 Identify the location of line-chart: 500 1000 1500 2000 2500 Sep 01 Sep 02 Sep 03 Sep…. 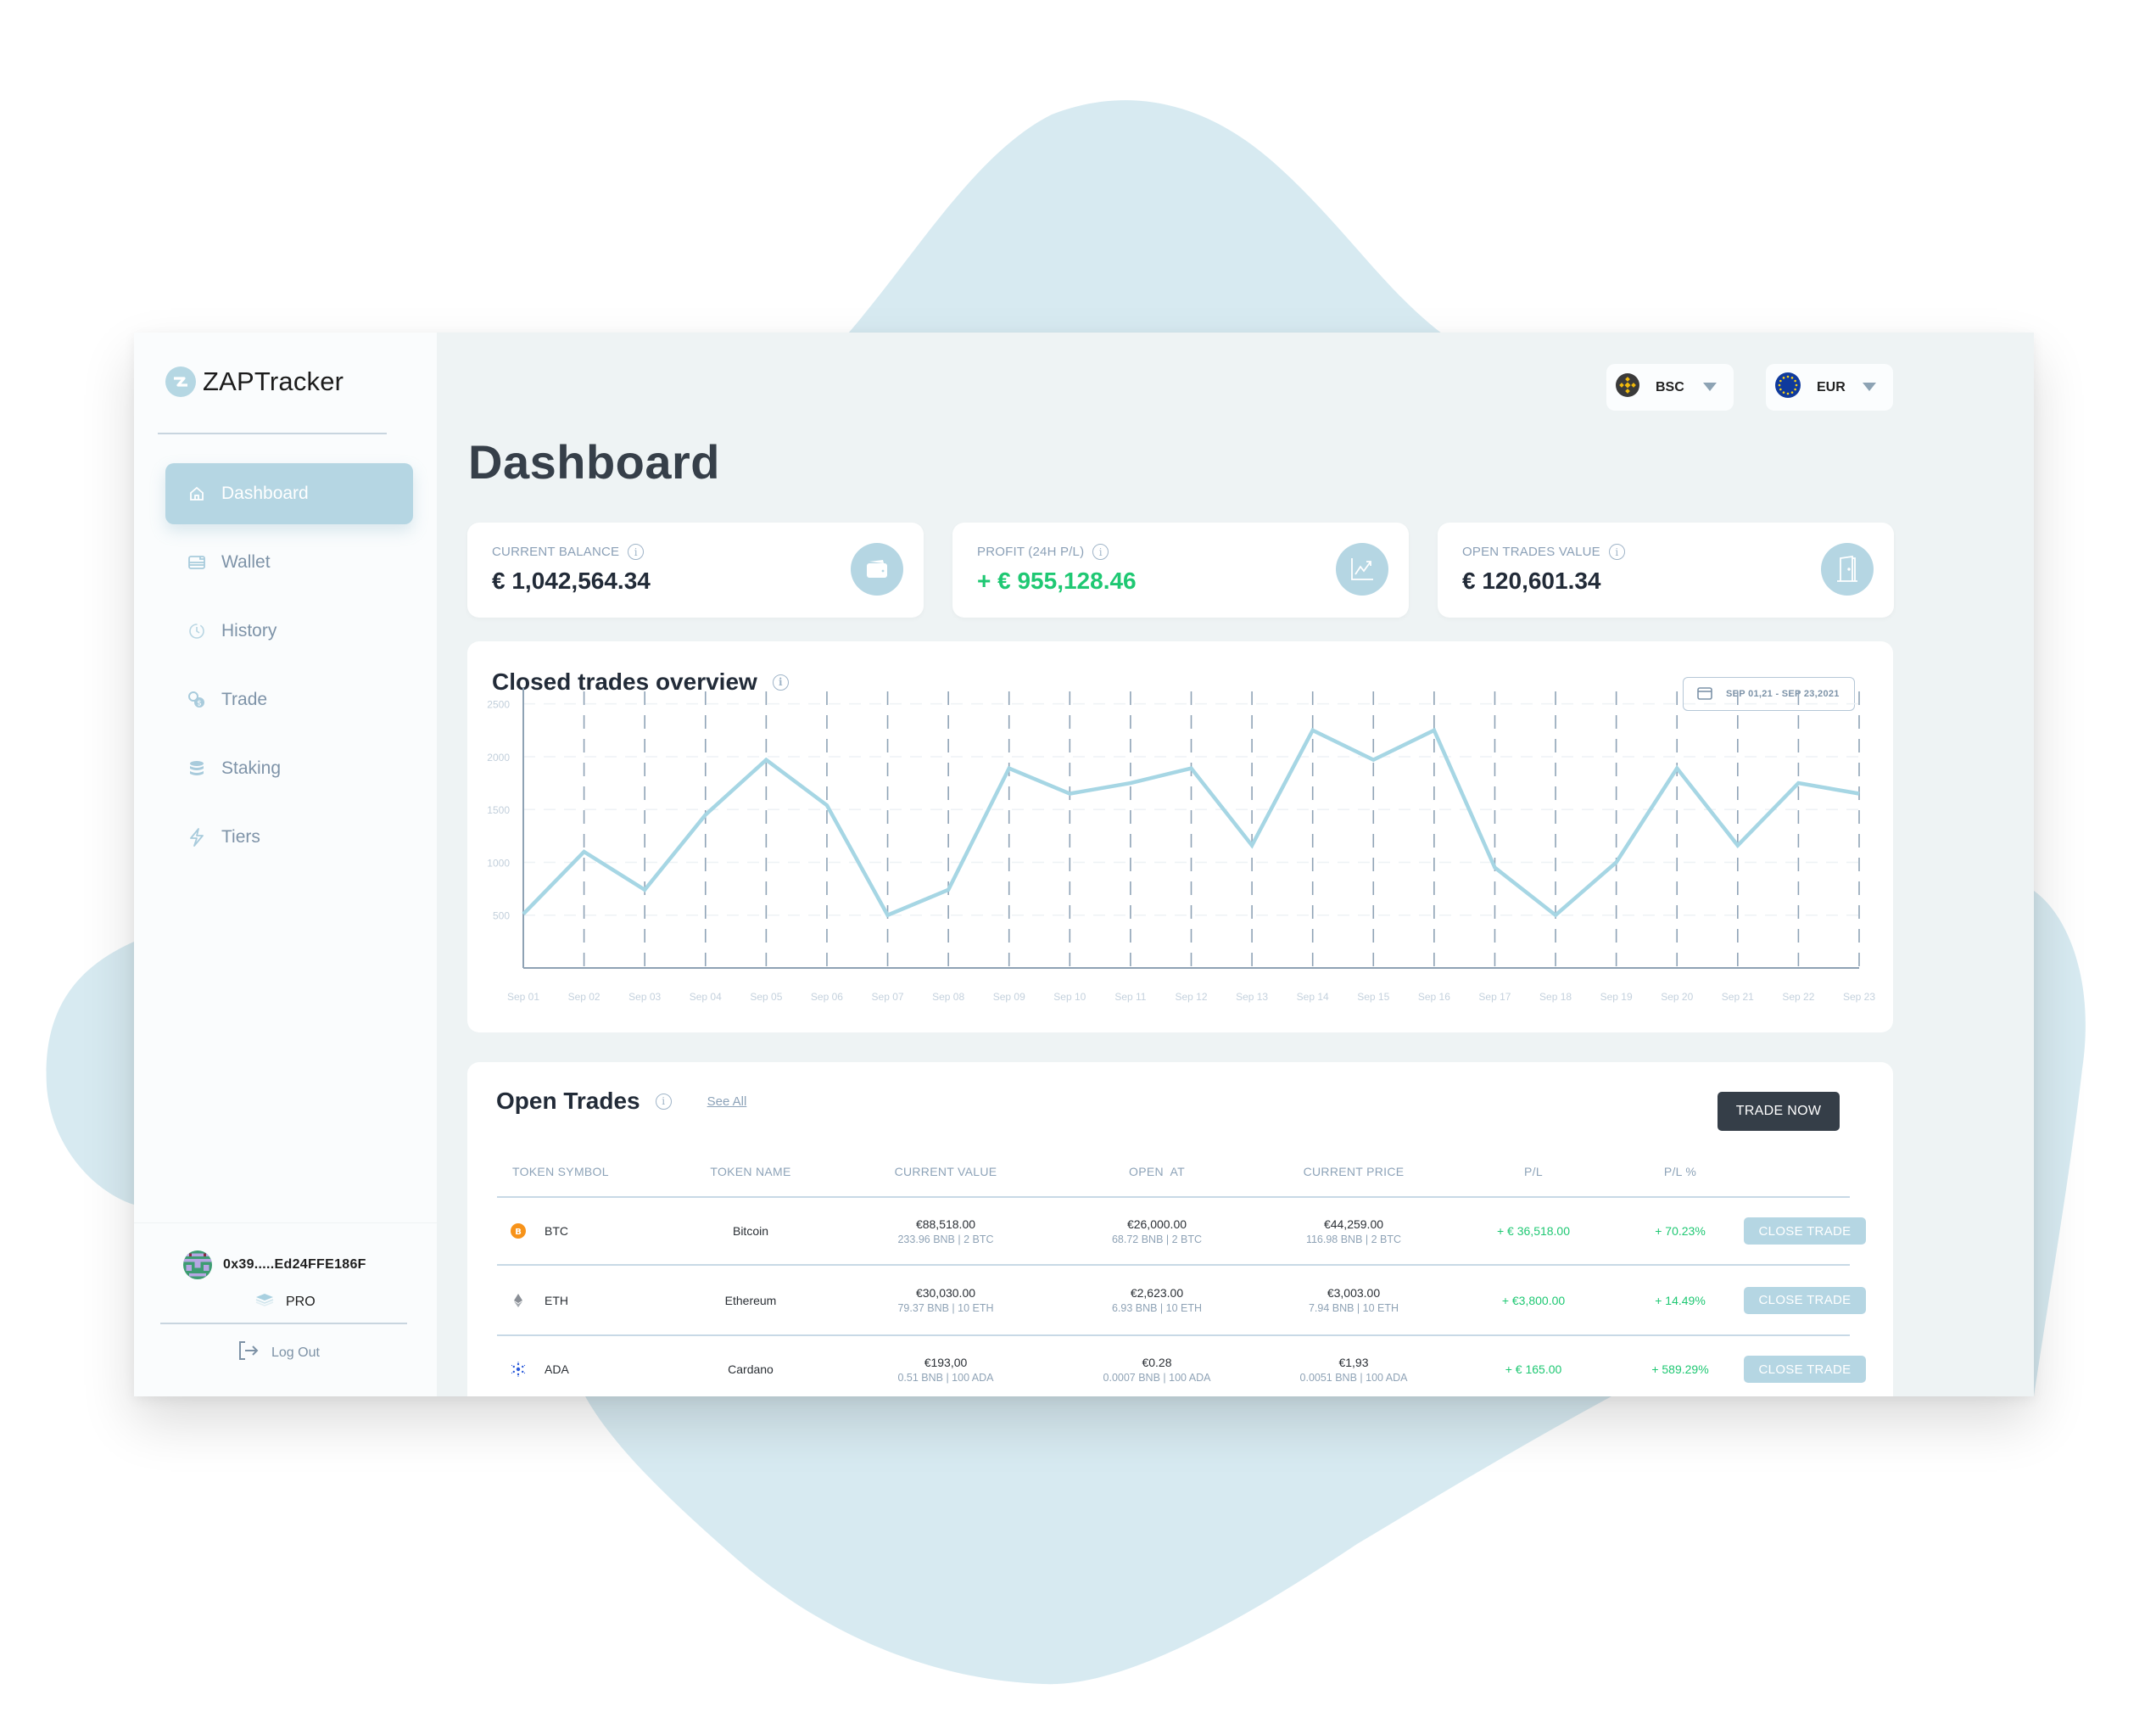
(1181, 846).